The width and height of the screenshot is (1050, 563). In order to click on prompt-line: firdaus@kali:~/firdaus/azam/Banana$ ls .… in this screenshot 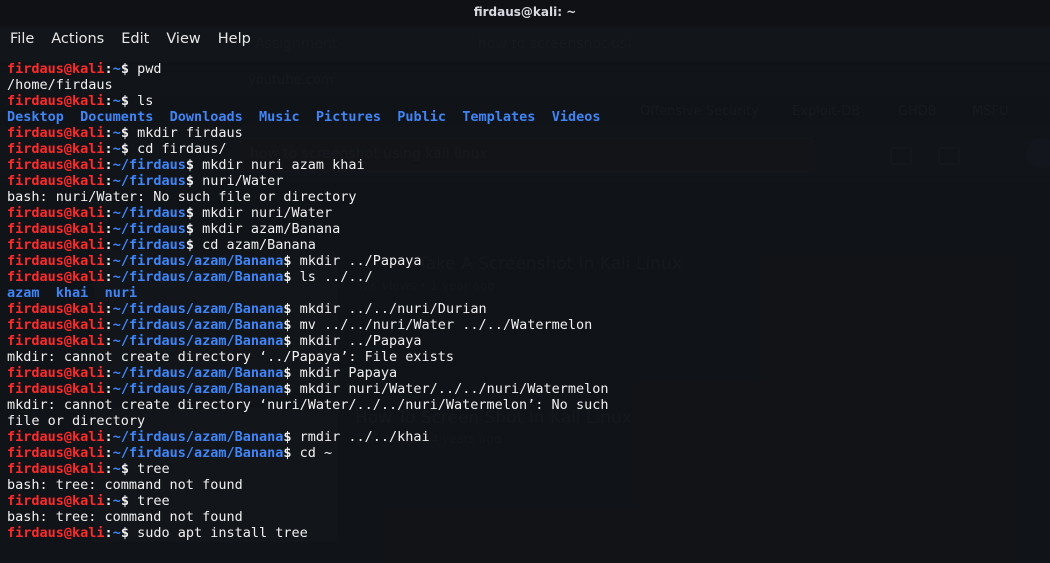, I will do `click(528, 277)`.